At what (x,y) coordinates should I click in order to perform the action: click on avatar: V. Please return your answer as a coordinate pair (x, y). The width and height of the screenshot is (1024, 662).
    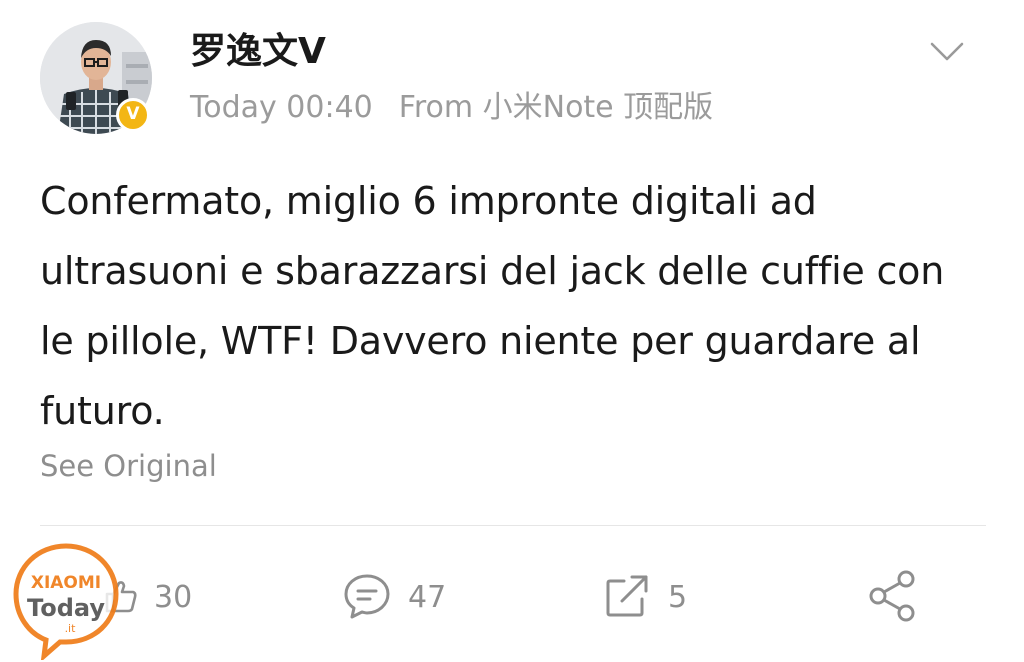
    Looking at the image, I should click on (96, 78).